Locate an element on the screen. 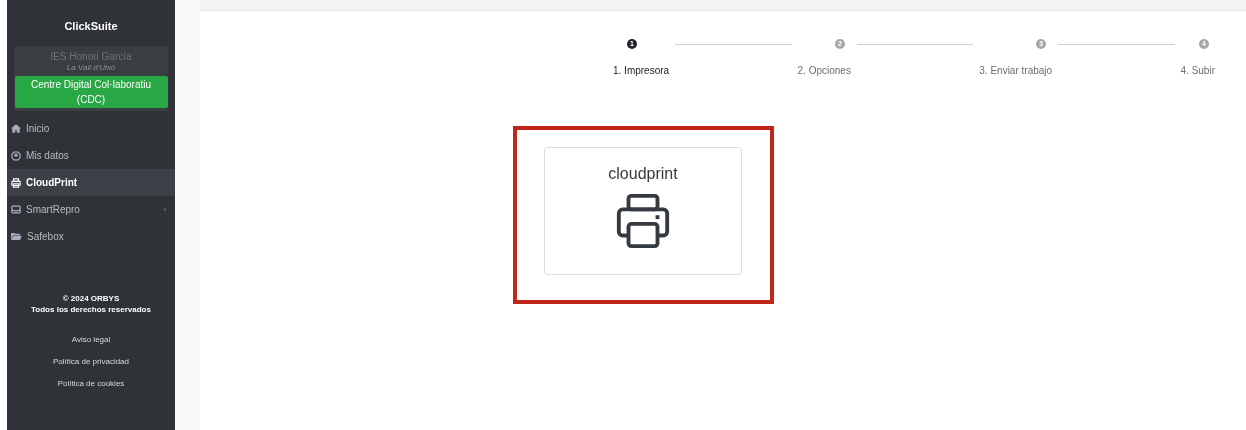  folder-icon is located at coordinates (16, 236).